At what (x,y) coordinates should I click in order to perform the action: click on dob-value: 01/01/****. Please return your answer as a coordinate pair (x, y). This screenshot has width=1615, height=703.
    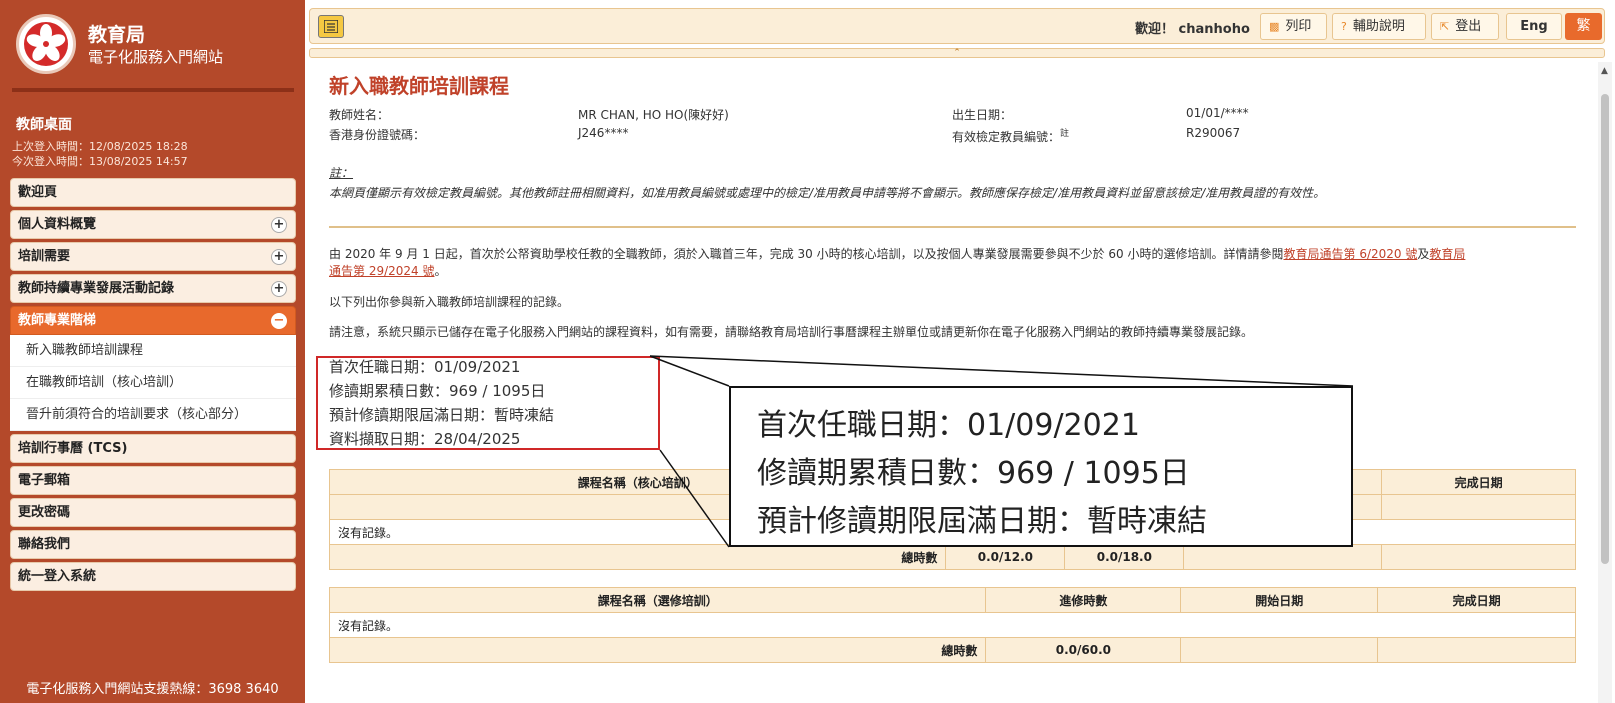
    Looking at the image, I should click on (1217, 113).